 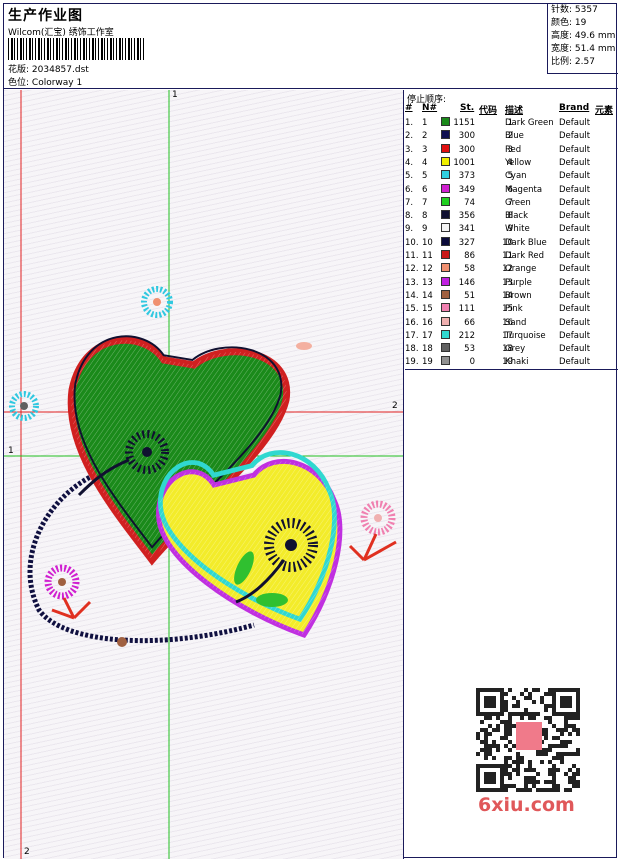 What do you see at coordinates (518, 162) in the screenshot?
I see `row-description: Yellow` at bounding box center [518, 162].